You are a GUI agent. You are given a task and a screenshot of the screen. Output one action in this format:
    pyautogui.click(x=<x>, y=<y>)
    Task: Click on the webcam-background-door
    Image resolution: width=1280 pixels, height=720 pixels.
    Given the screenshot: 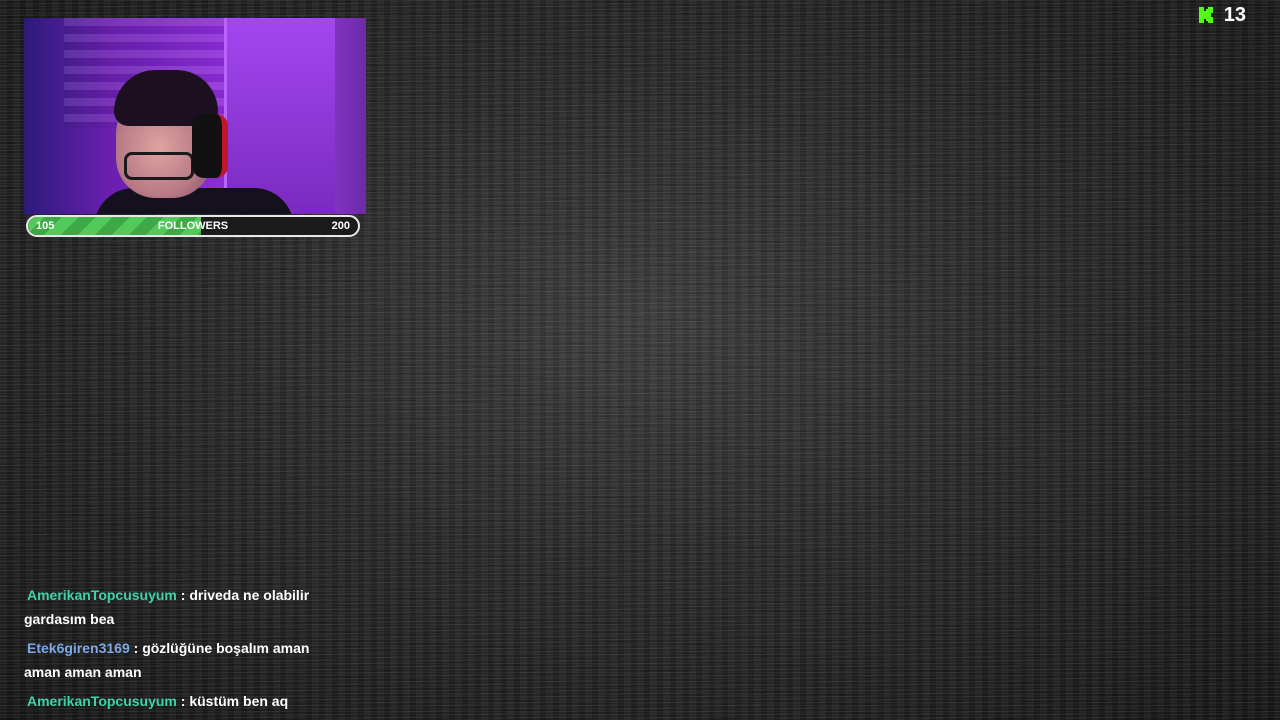 What is the action you would take?
    pyautogui.click(x=279, y=116)
    